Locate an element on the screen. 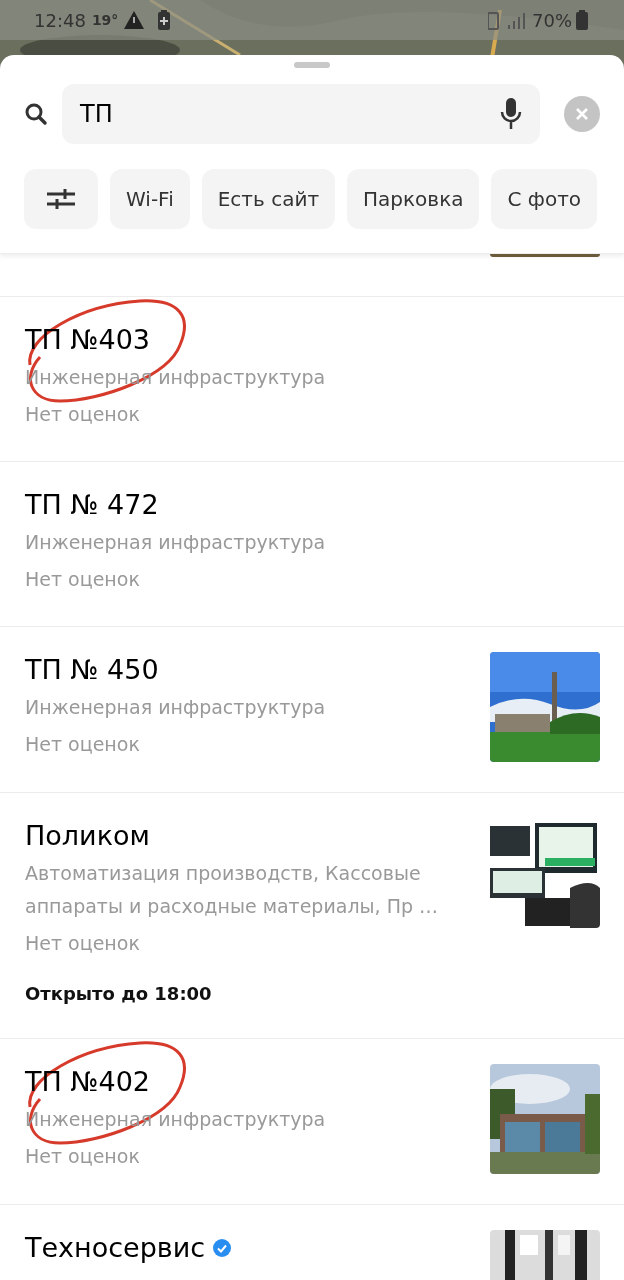 This screenshot has width=624, height=1280. filter-chip: Wi-Fi is located at coordinates (150, 199).